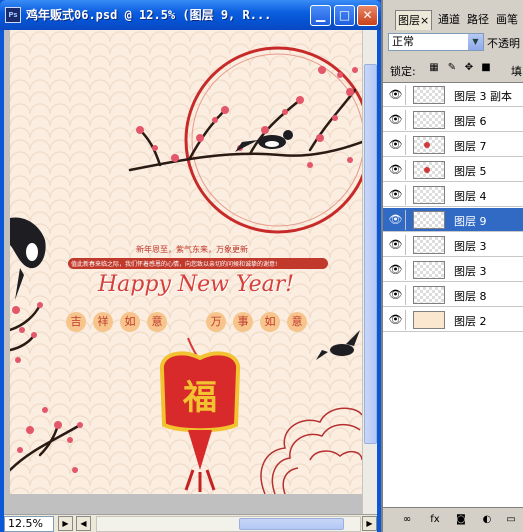 The height and width of the screenshot is (532, 523). I want to click on layer-row: 👁 图层 2, so click(453, 320).